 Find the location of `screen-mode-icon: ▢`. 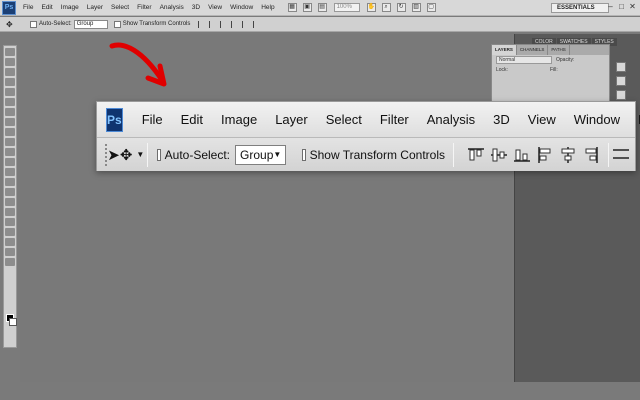

screen-mode-icon: ▢ is located at coordinates (431, 7).